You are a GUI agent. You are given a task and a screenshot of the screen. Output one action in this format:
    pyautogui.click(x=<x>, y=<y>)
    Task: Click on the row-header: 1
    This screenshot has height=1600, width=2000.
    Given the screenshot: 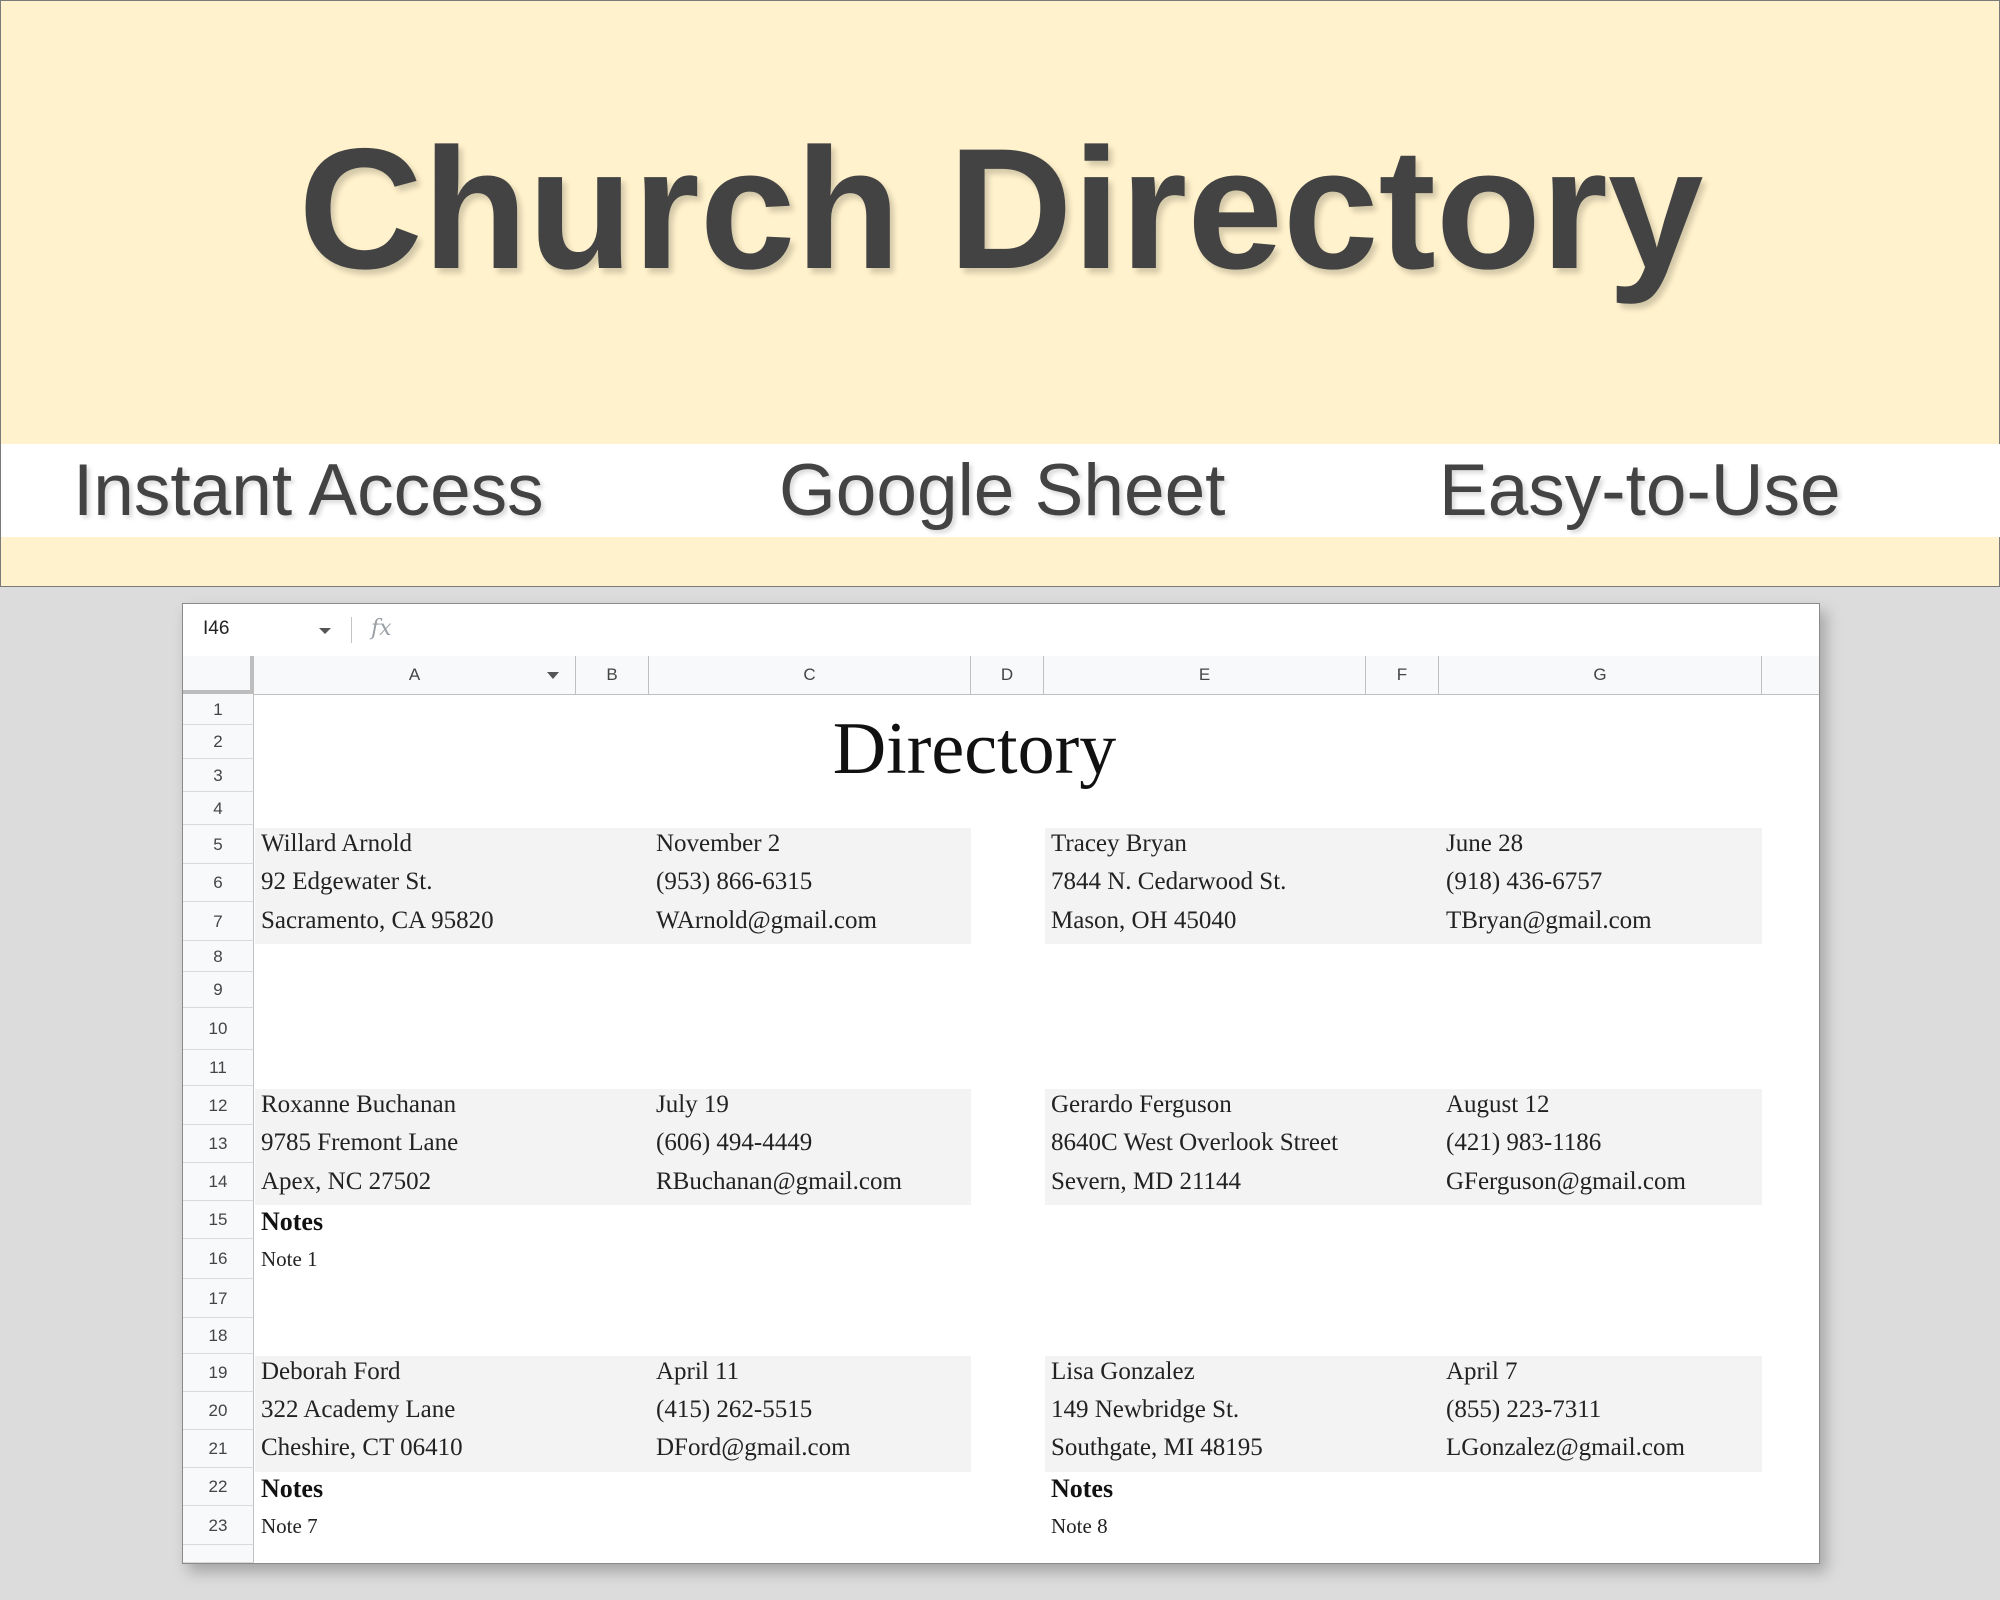 What is the action you would take?
    pyautogui.click(x=218, y=709)
    